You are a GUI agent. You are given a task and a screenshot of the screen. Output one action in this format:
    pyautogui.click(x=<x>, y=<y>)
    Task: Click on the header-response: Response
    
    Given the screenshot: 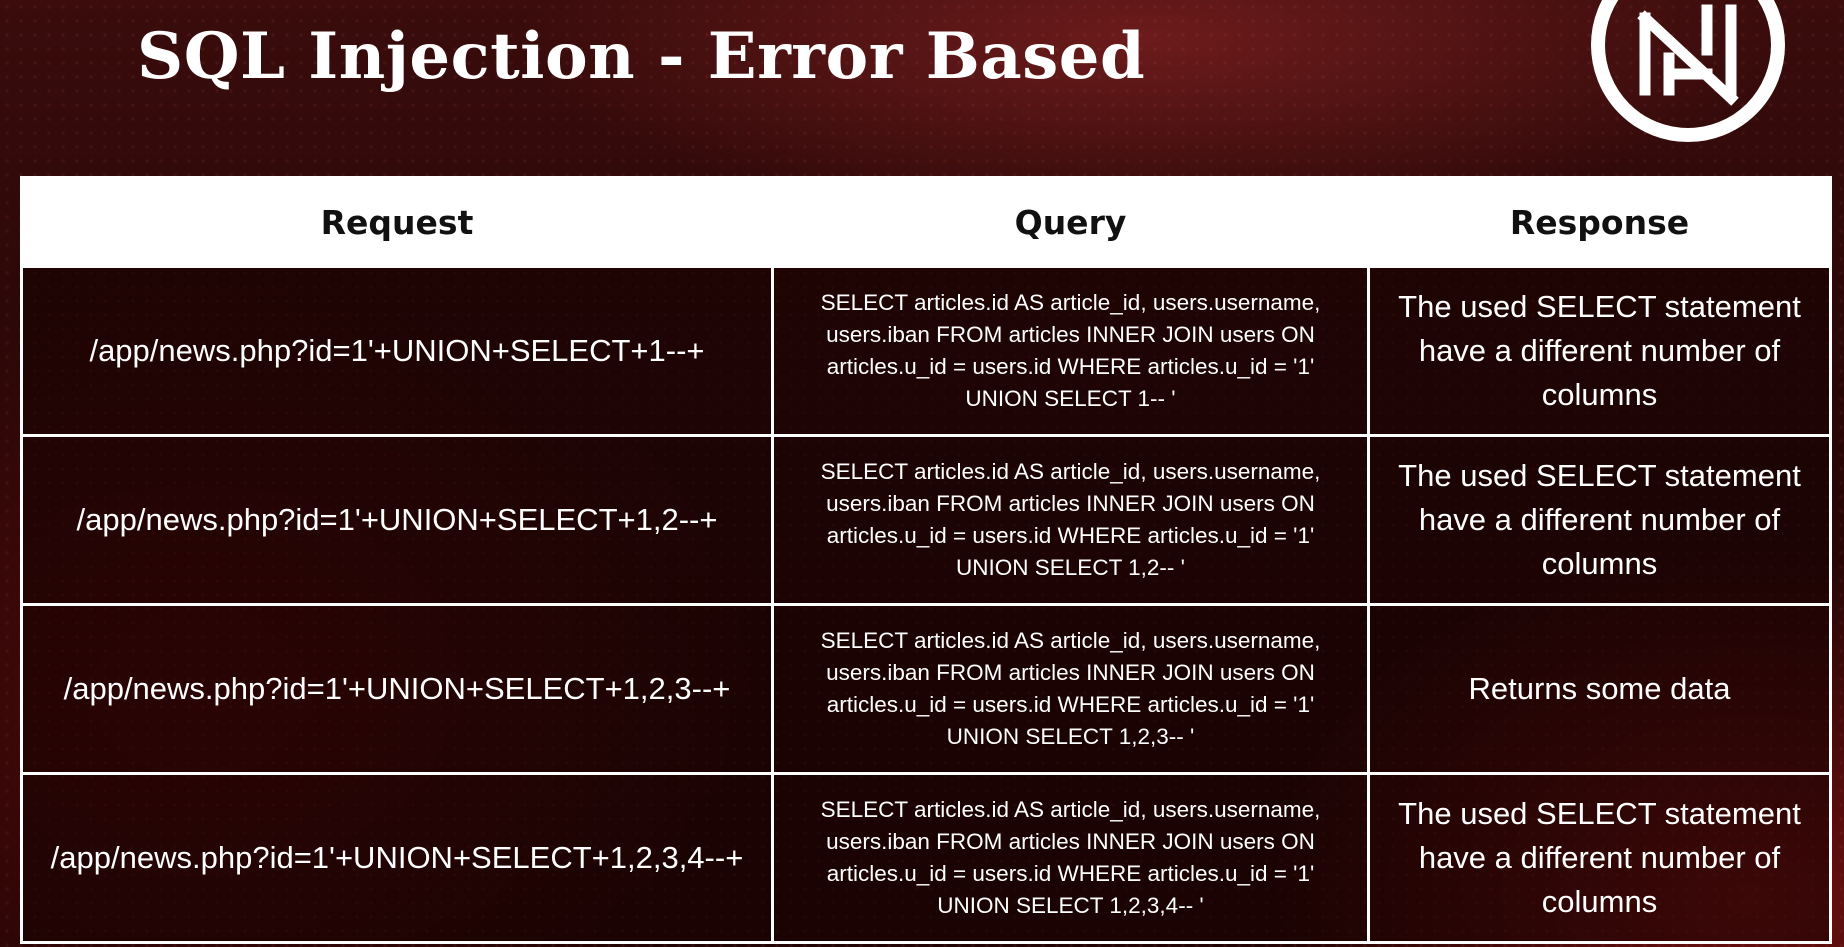 What is the action you would take?
    pyautogui.click(x=1599, y=222)
    